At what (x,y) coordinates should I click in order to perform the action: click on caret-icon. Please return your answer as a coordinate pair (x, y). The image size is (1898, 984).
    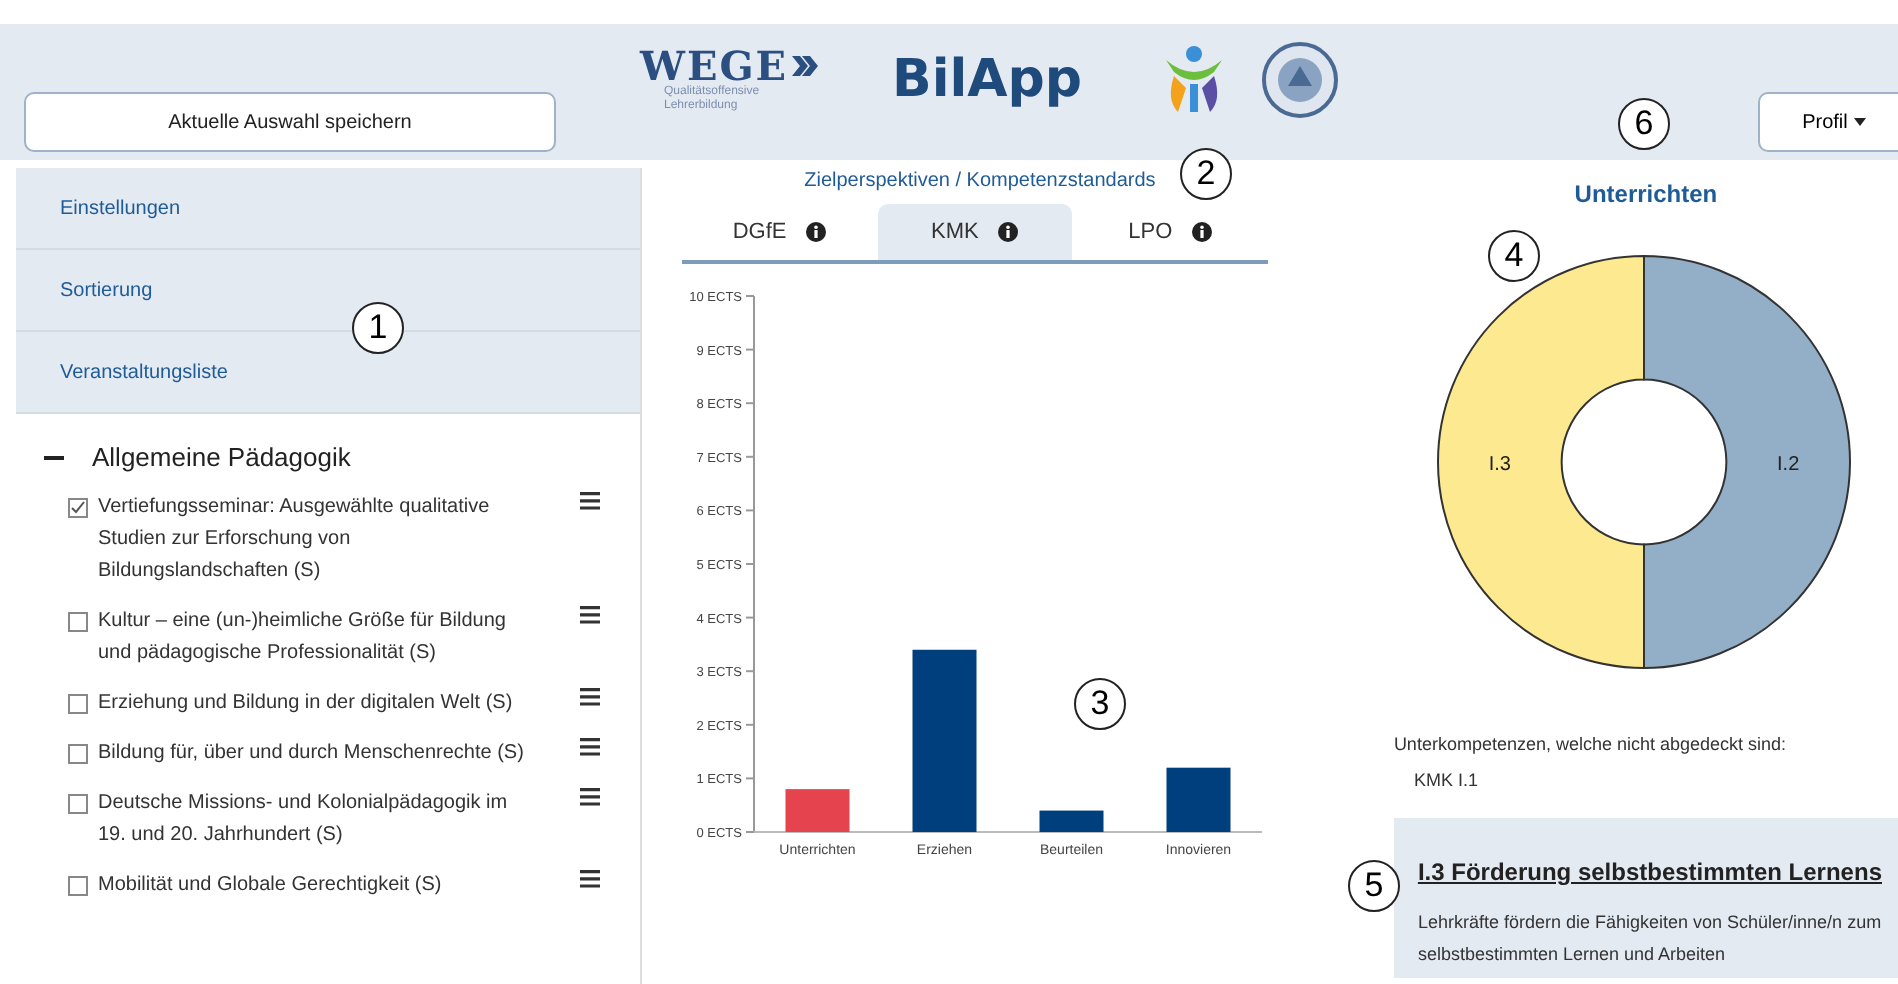
    Looking at the image, I should click on (1859, 122).